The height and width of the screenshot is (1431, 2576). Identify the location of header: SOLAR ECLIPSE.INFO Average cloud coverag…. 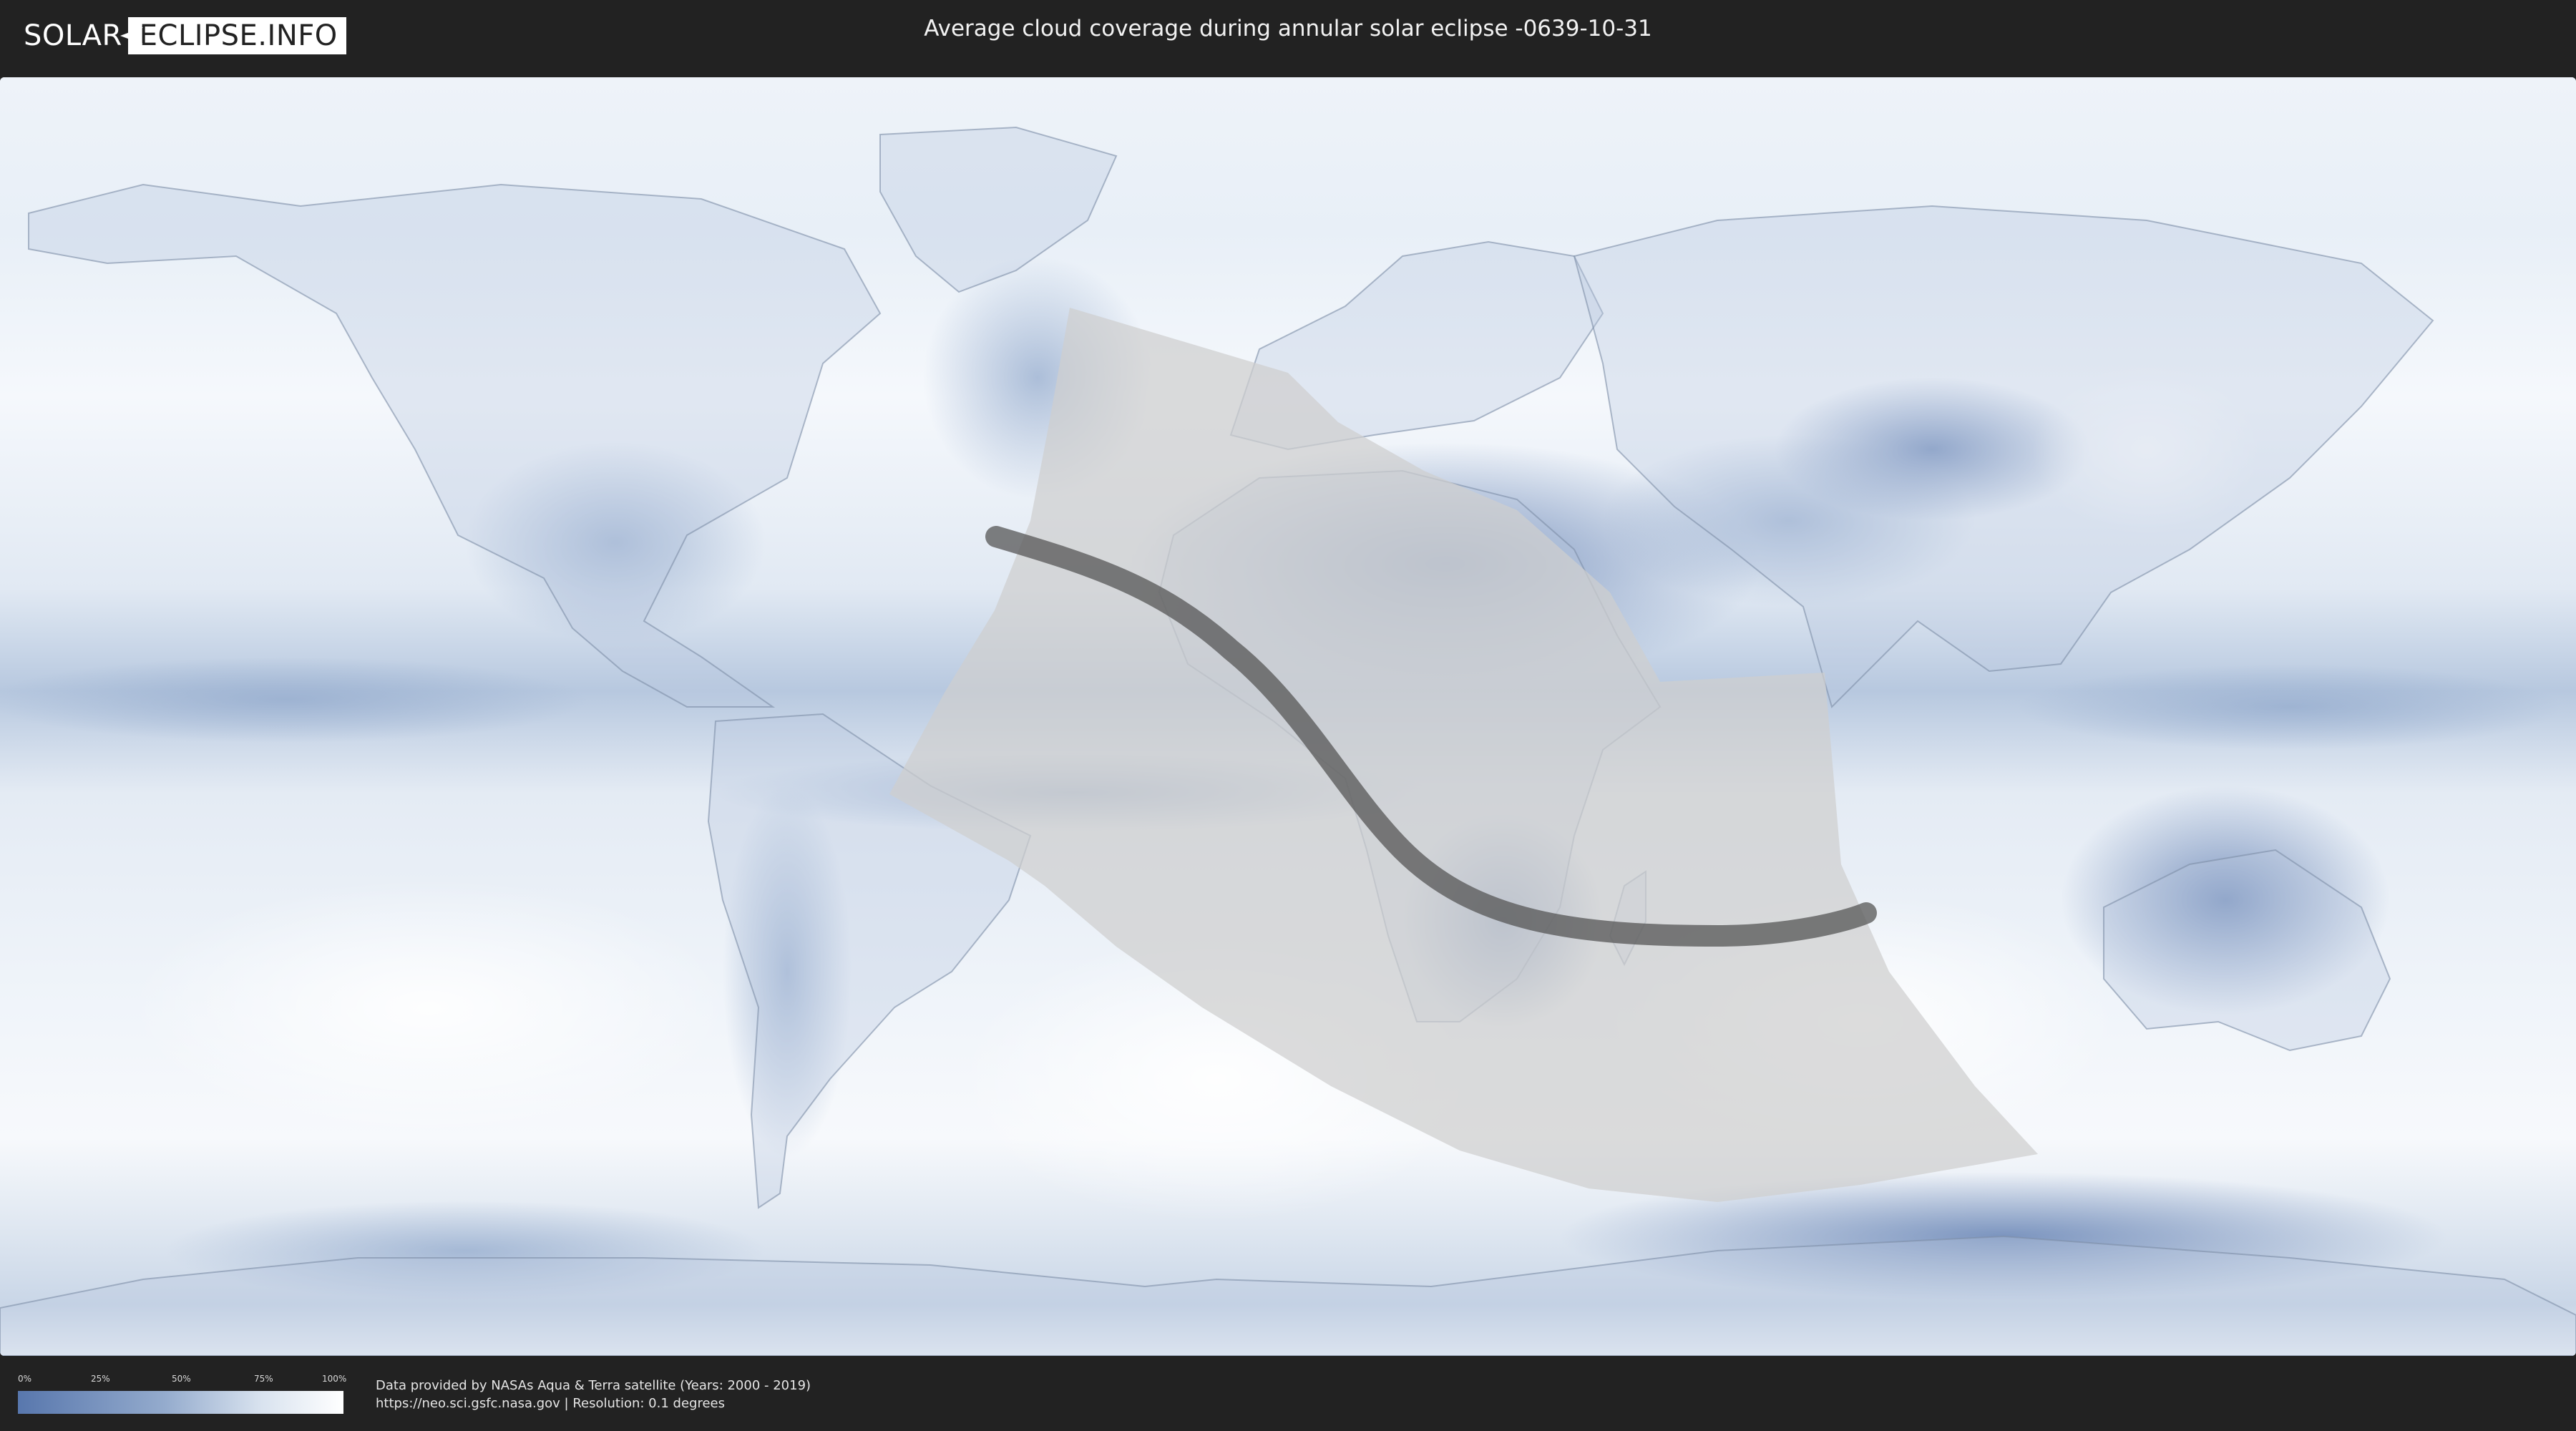
(1288, 36).